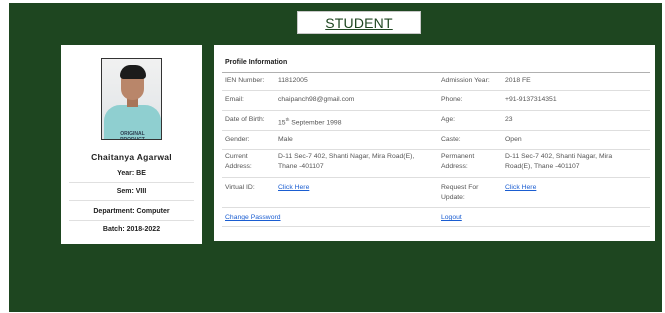 The height and width of the screenshot is (313, 665). I want to click on request-update-label: Request For Update:, so click(460, 192).